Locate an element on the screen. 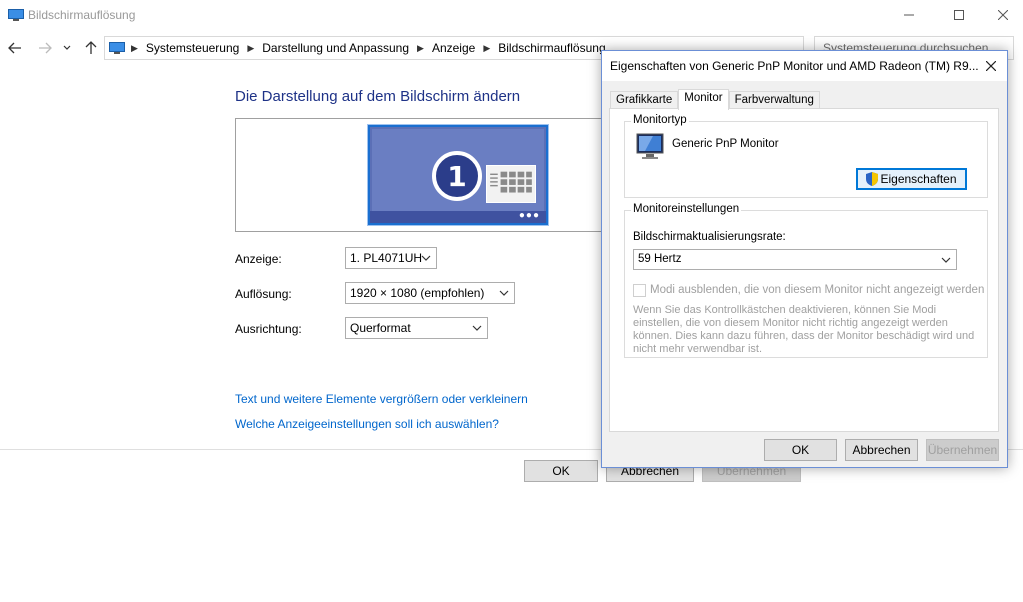  maximize-icon is located at coordinates (959, 15).